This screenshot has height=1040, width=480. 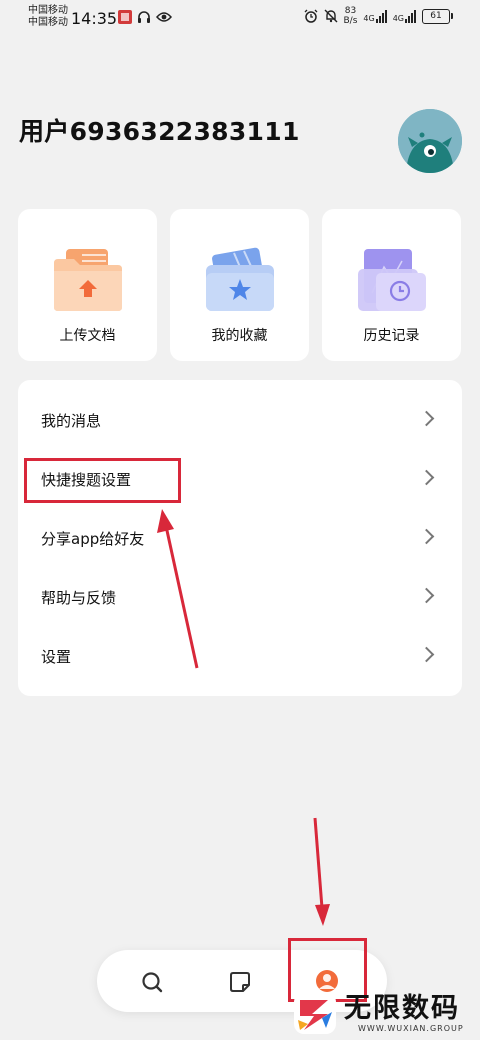 I want to click on watermark-logo-icon, so click(x=315, y=1013).